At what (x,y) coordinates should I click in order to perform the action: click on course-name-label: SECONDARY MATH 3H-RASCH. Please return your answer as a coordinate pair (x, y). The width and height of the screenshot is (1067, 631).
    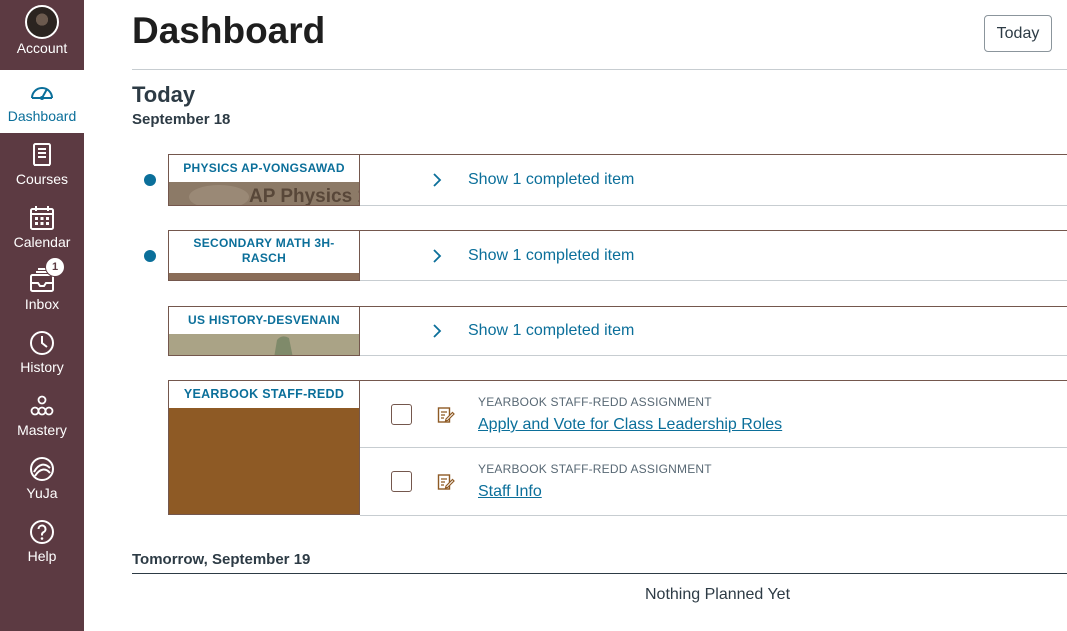
    Looking at the image, I should click on (264, 252).